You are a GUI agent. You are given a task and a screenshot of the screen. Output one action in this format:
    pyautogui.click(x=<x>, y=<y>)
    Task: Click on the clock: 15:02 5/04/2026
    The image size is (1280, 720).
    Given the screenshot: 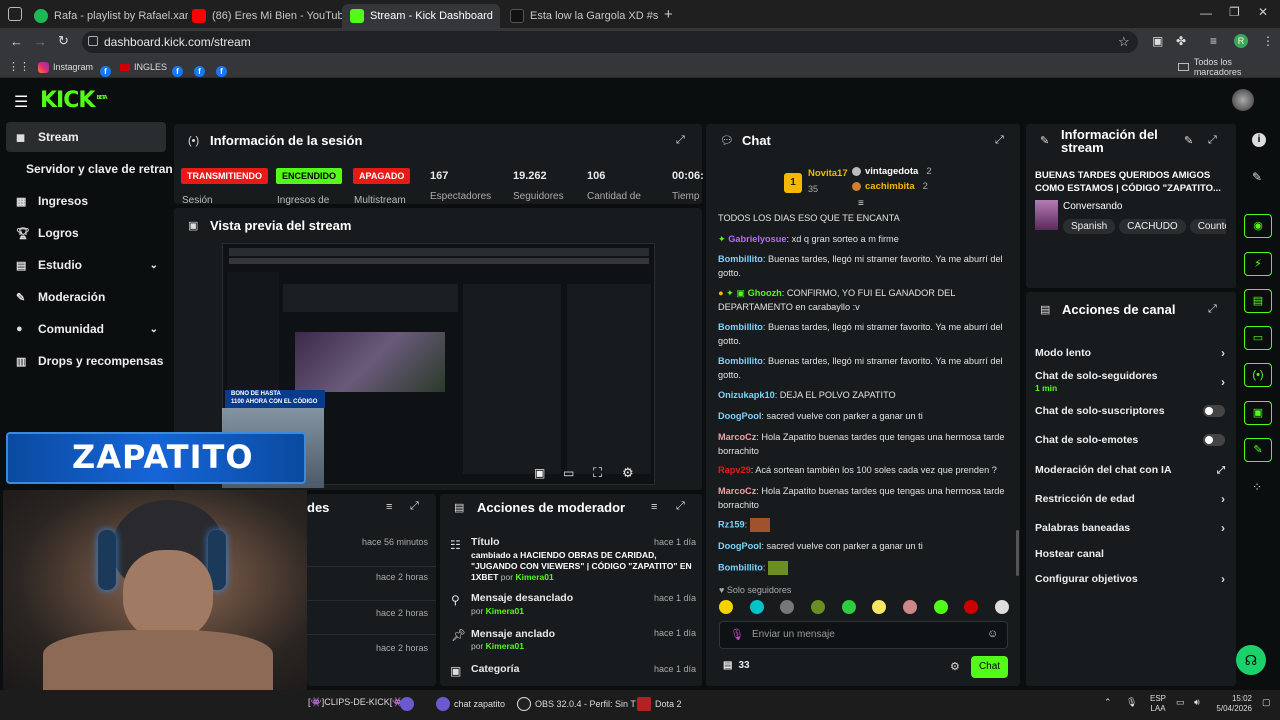 What is the action you would take?
    pyautogui.click(x=1232, y=704)
    